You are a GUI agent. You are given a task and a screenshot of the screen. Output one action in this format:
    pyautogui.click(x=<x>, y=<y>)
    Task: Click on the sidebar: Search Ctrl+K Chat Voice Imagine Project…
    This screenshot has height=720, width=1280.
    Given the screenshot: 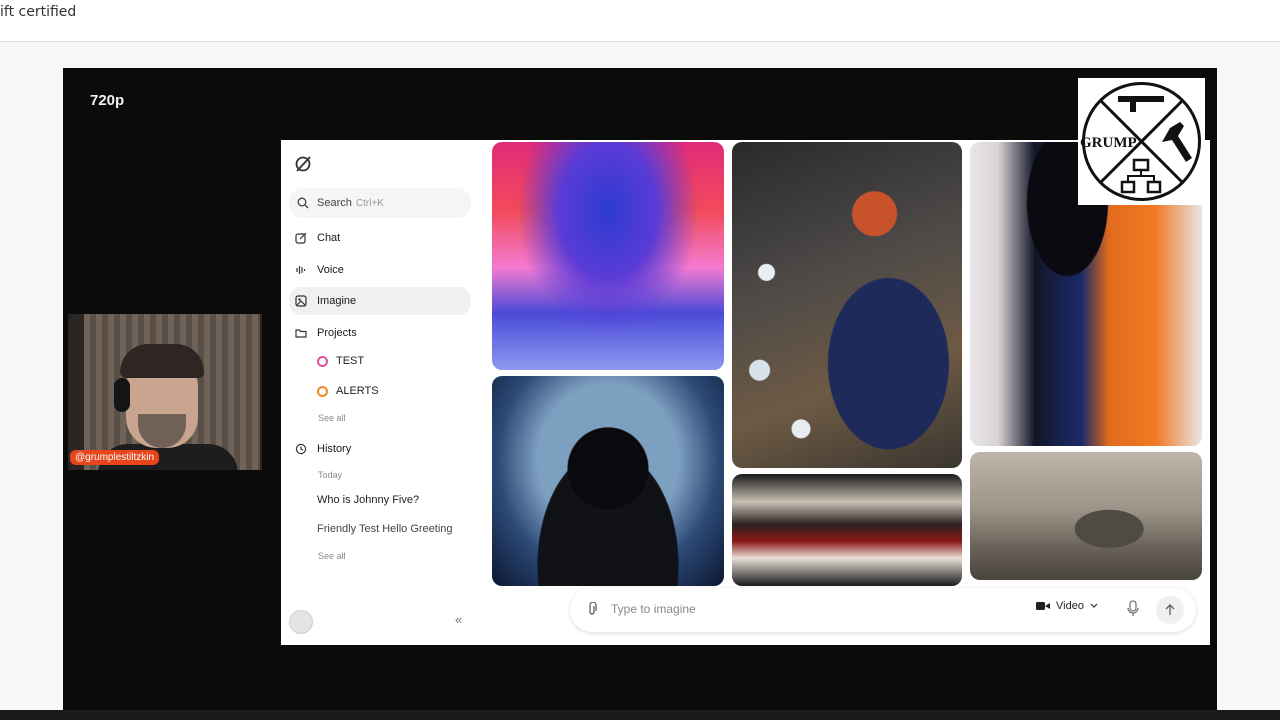 What is the action you would take?
    pyautogui.click(x=381, y=392)
    